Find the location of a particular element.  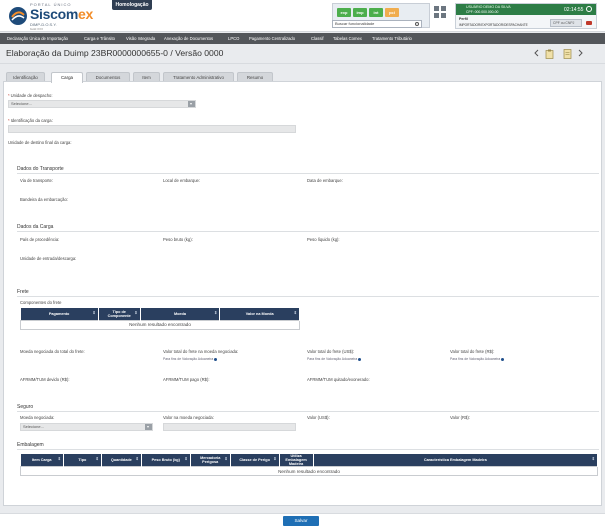

bandeira-label: Bandeira da embarcação: is located at coordinates (44, 199).